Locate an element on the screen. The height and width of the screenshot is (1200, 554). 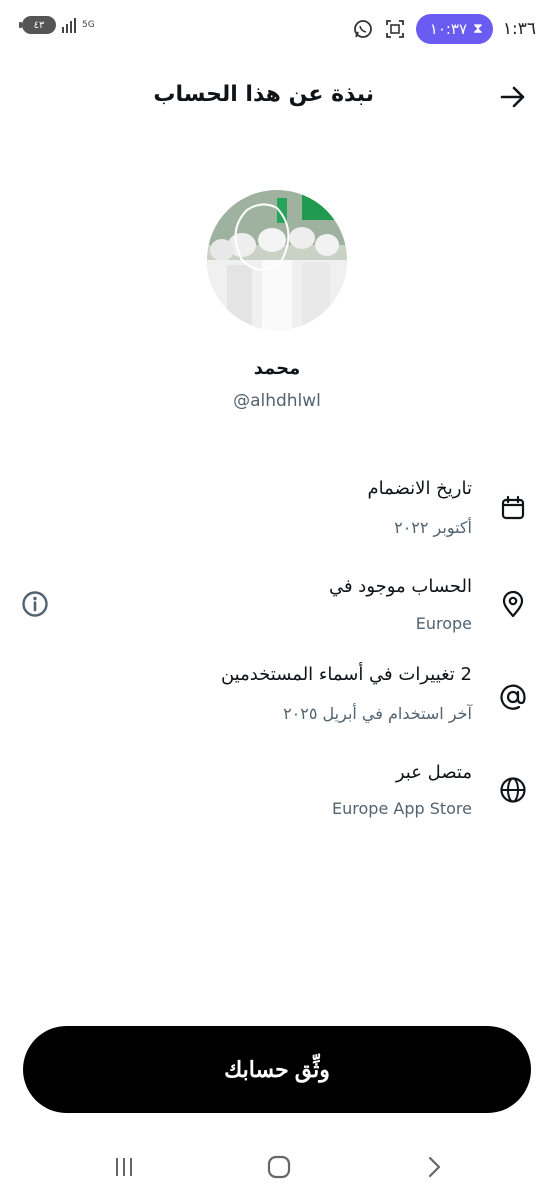
info-circle-button is located at coordinates (35, 604).